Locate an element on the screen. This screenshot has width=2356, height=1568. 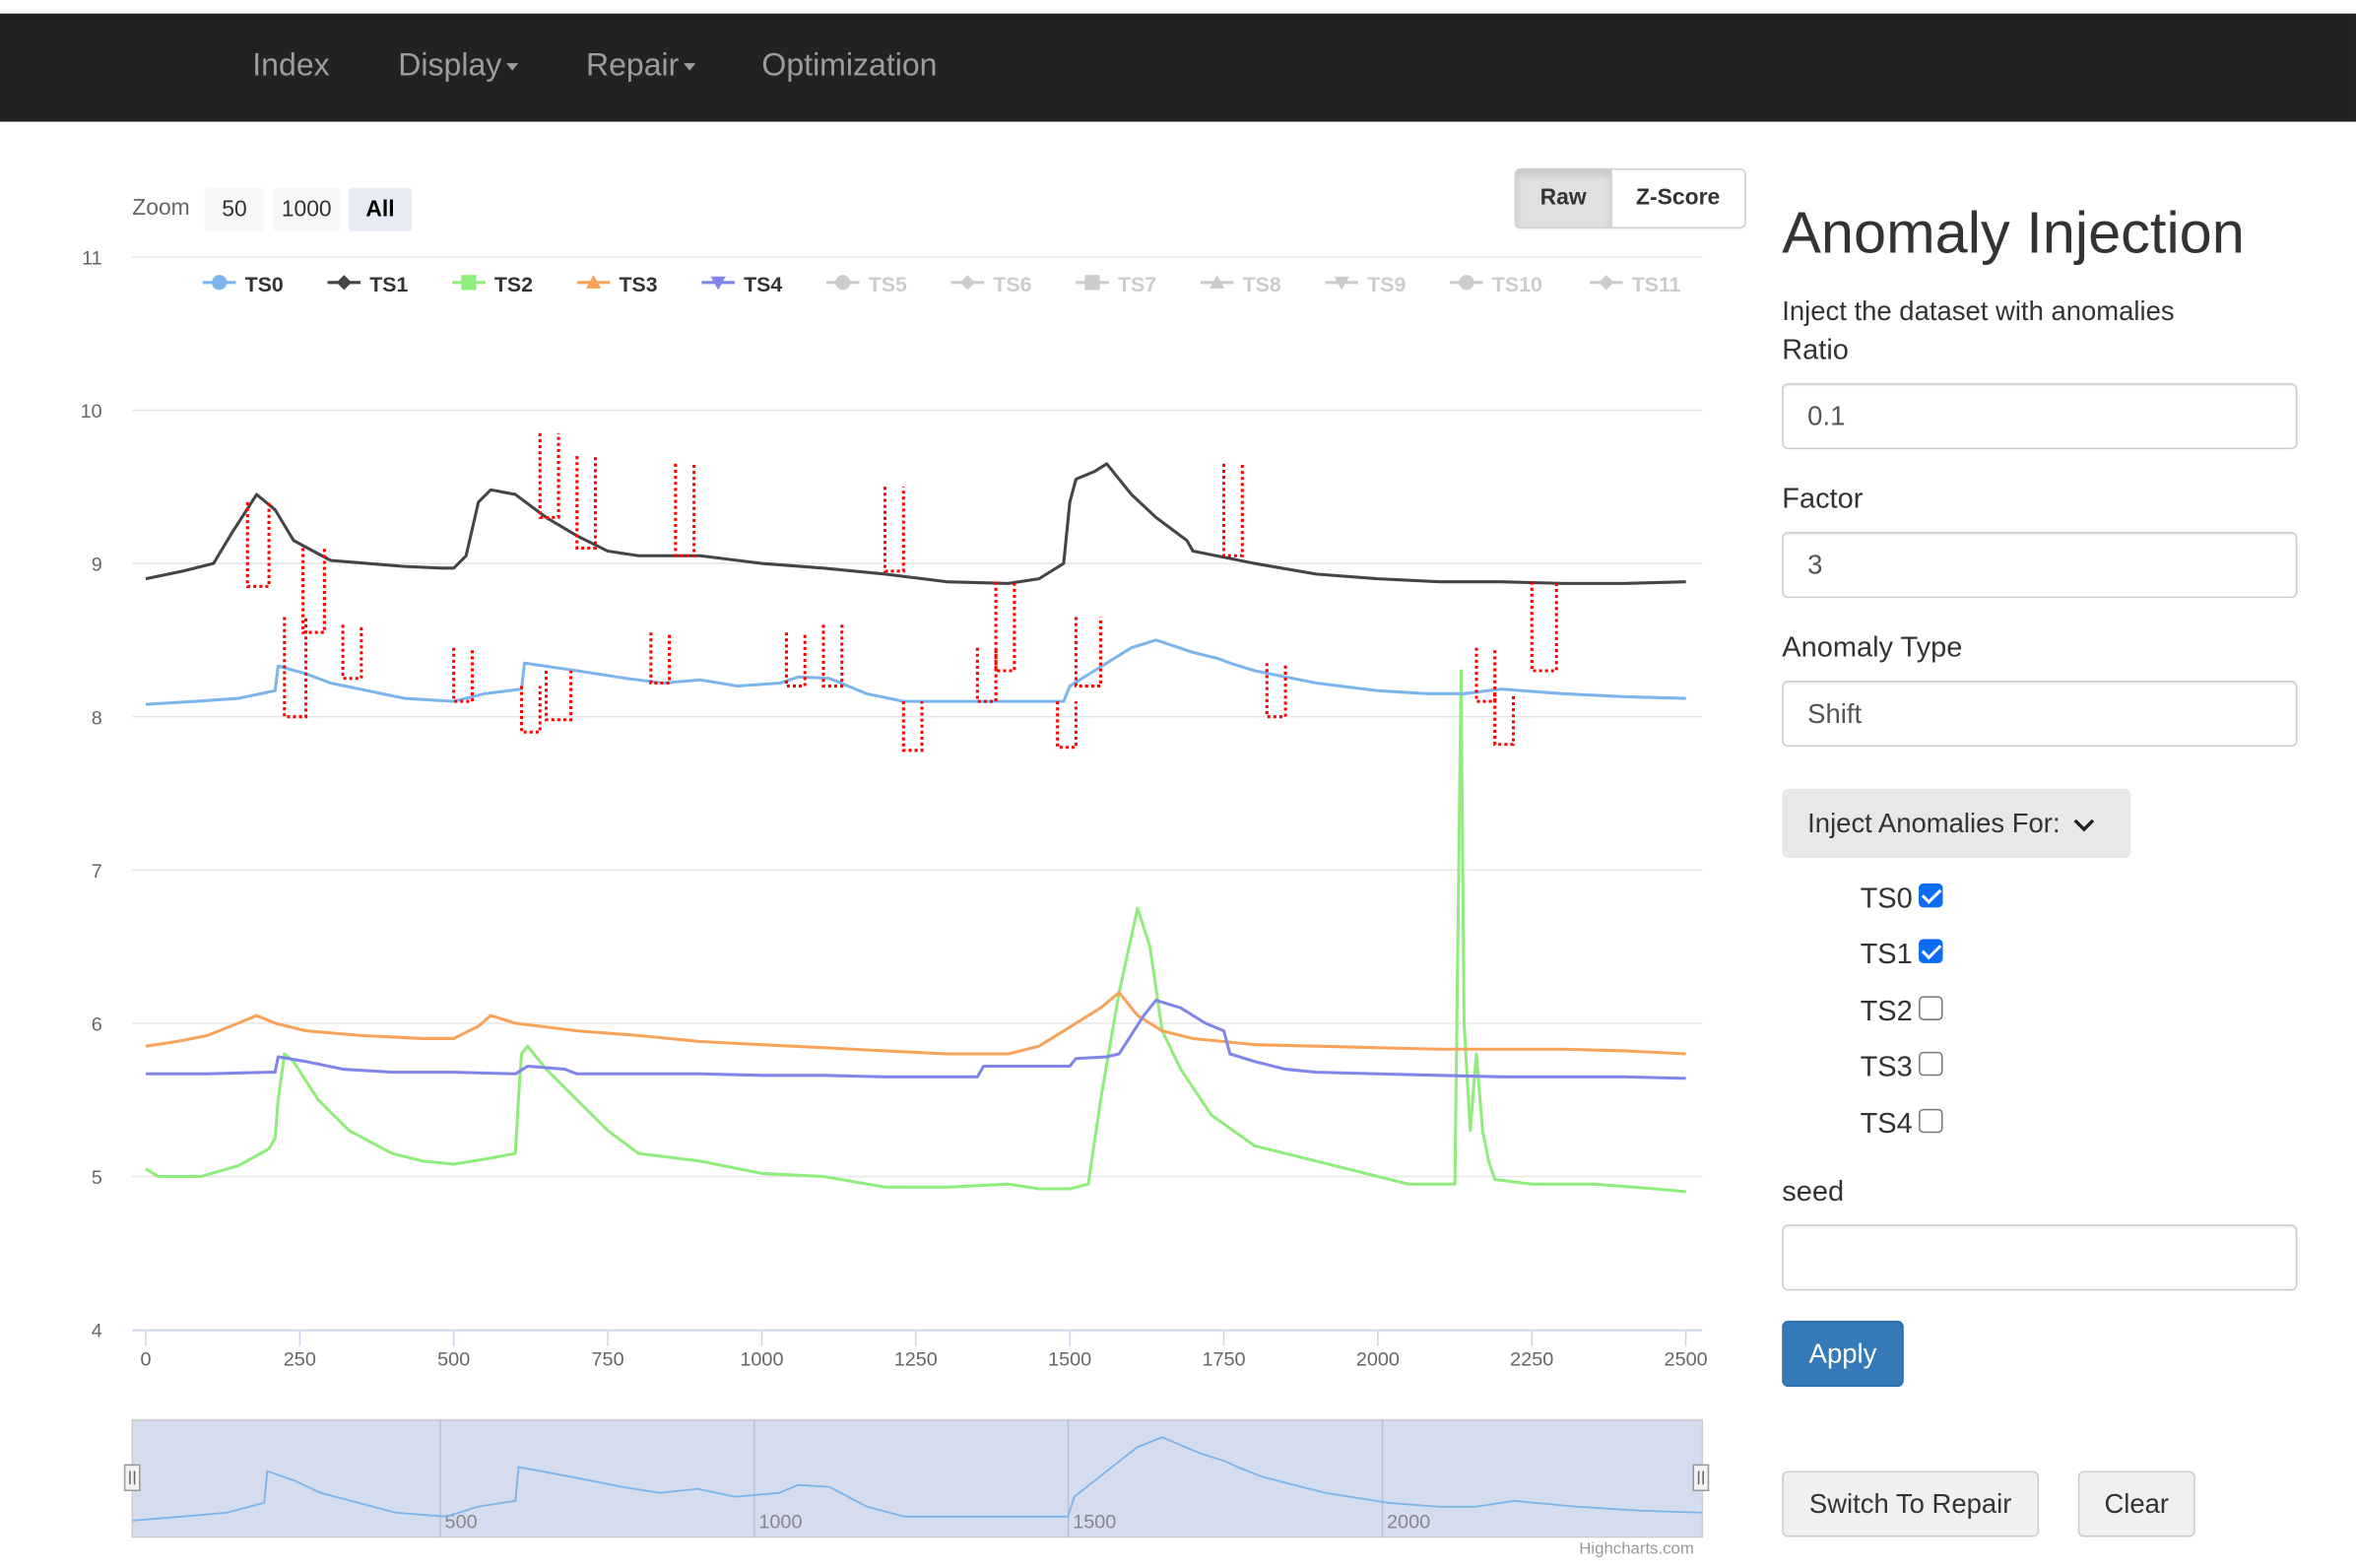
legend-item-ts8: TS8 is located at coordinates (1262, 284).